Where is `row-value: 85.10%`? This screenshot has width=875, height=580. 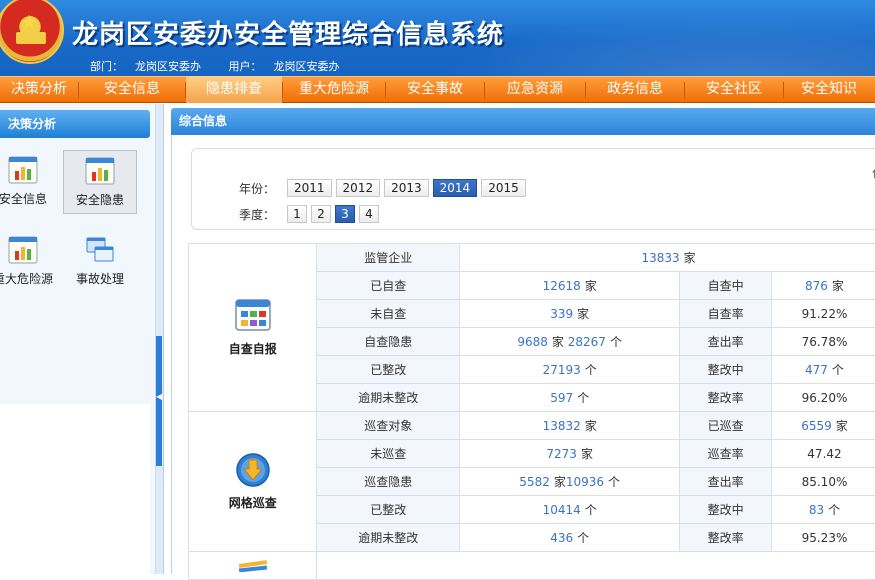 row-value: 85.10% is located at coordinates (823, 482).